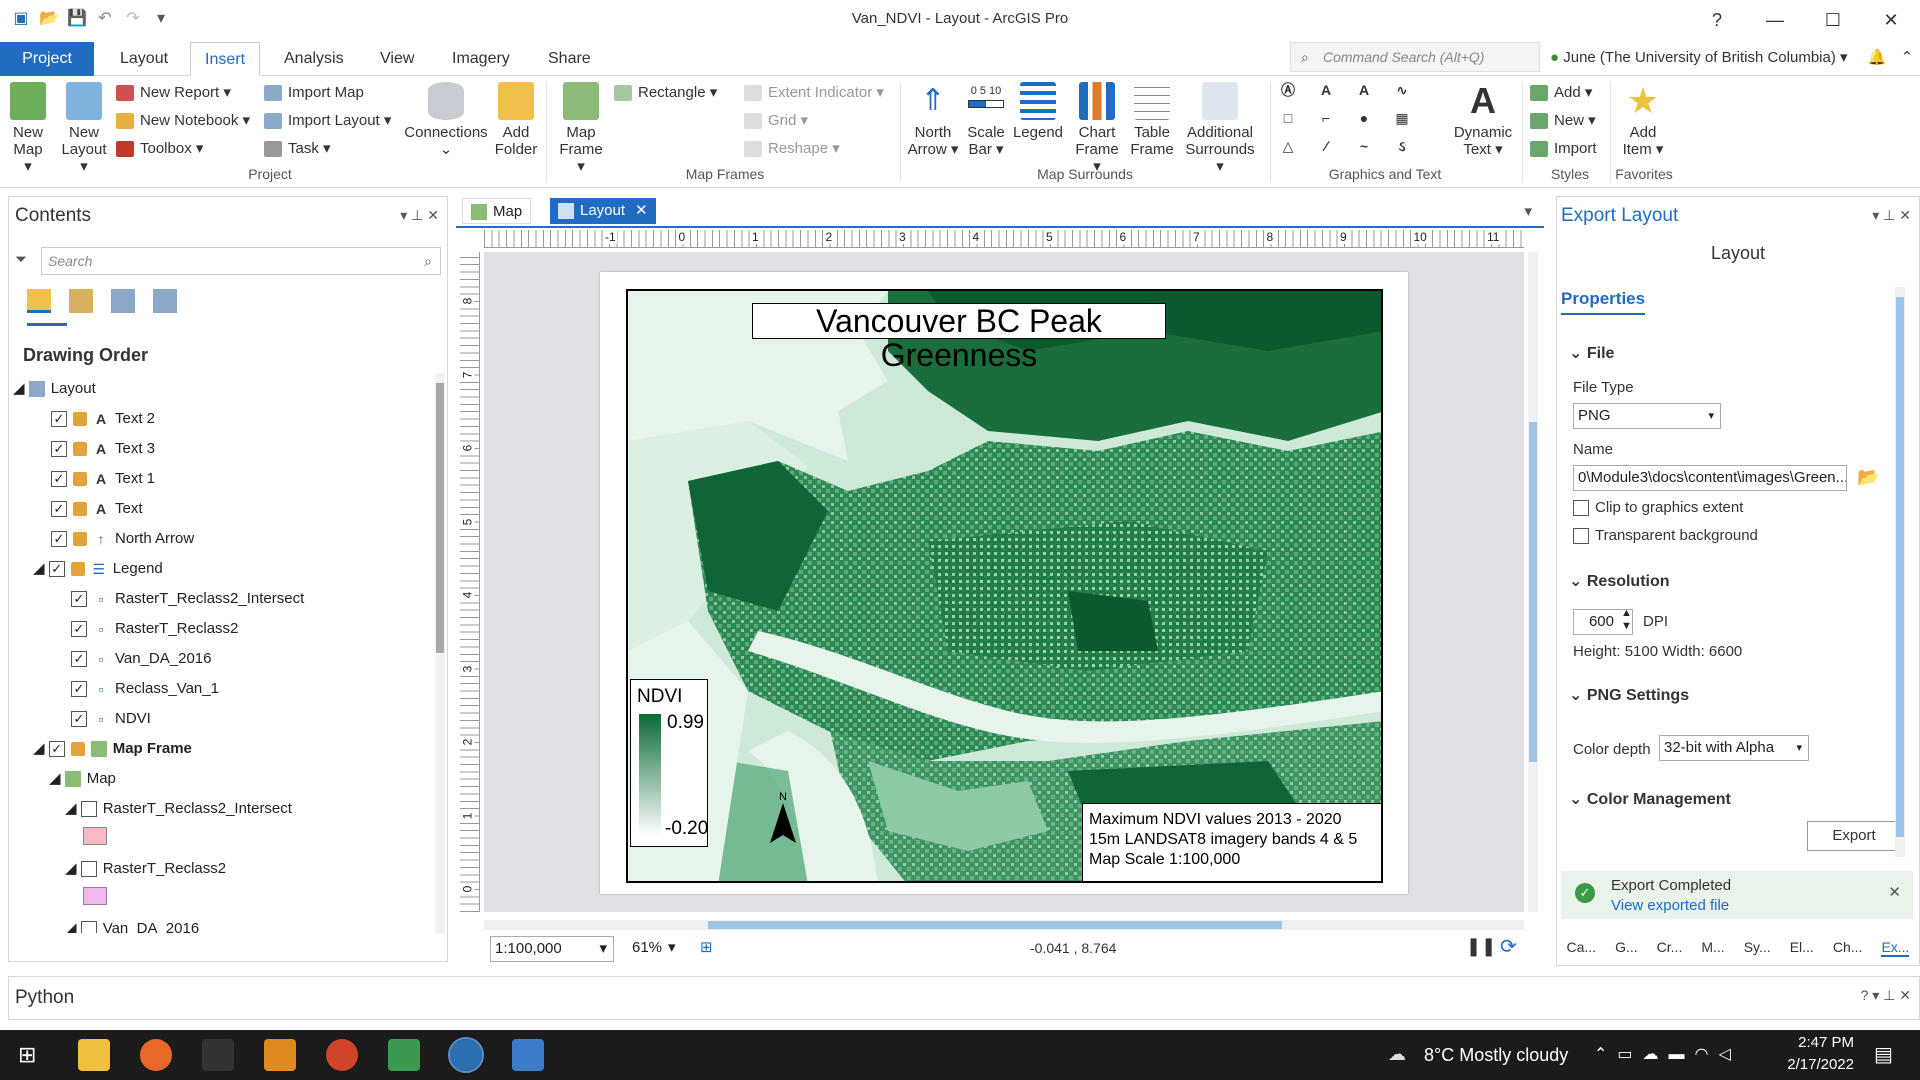  What do you see at coordinates (1734, 748) in the screenshot?
I see `color-depth-dropdown: 32-bit with Alpha ▾` at bounding box center [1734, 748].